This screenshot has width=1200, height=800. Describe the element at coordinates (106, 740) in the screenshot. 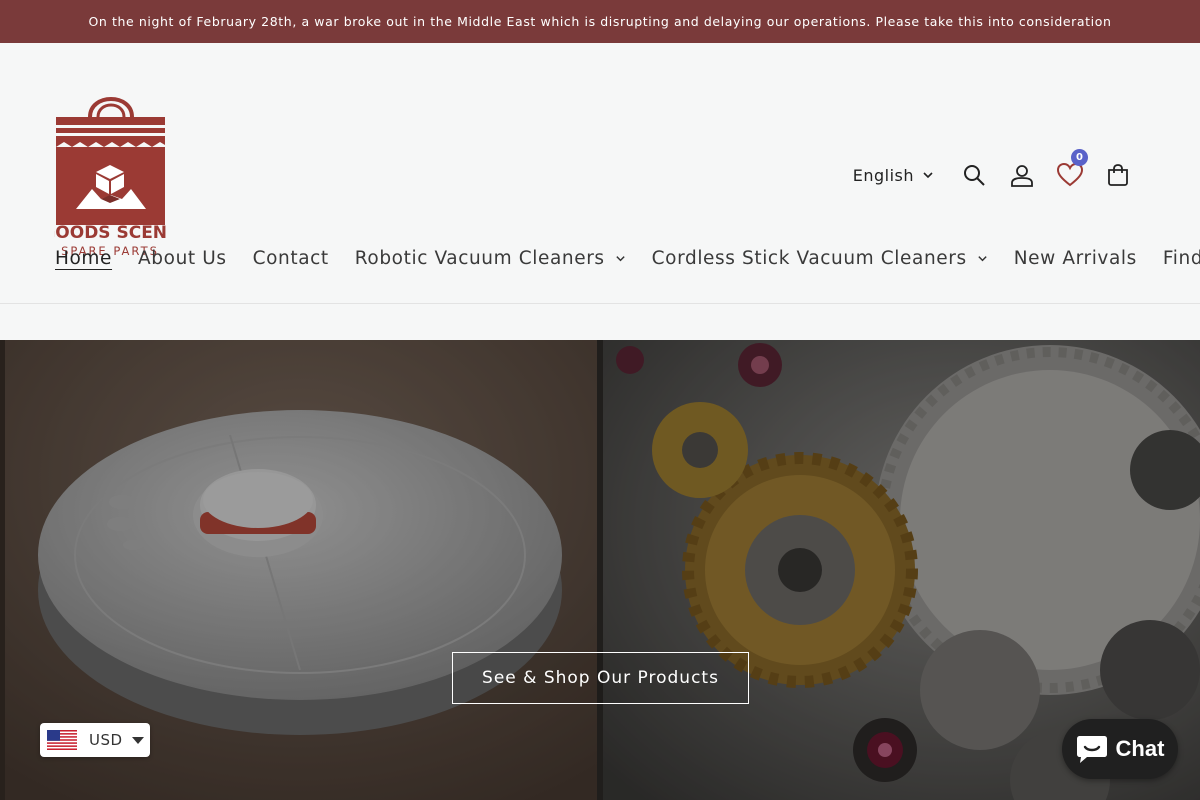

I see `currency-code: USD` at that location.